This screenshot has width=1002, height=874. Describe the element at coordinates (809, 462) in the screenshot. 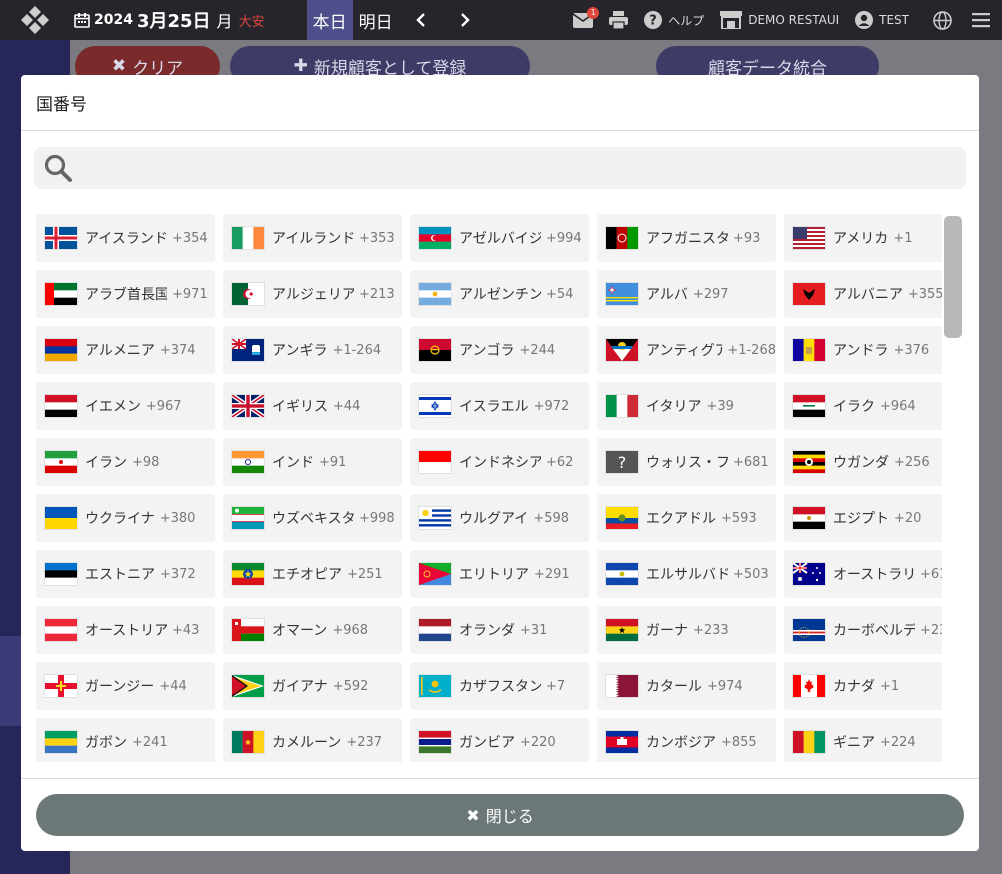

I see `uganda-flag-icon` at that location.